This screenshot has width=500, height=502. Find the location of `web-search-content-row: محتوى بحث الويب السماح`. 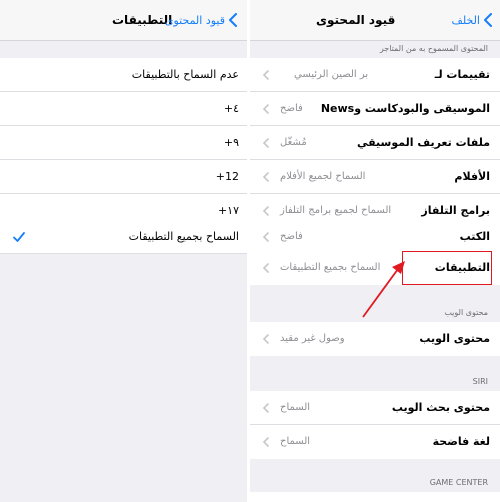

web-search-content-row: محتوى بحث الويب السماح is located at coordinates (375, 408).